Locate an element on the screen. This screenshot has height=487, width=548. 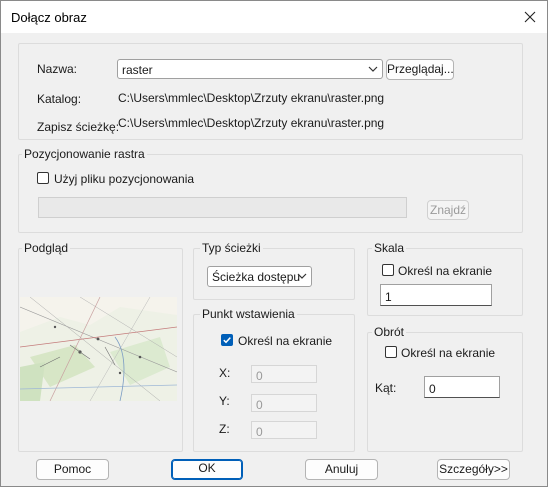
y-label: Y: is located at coordinates (224, 401).